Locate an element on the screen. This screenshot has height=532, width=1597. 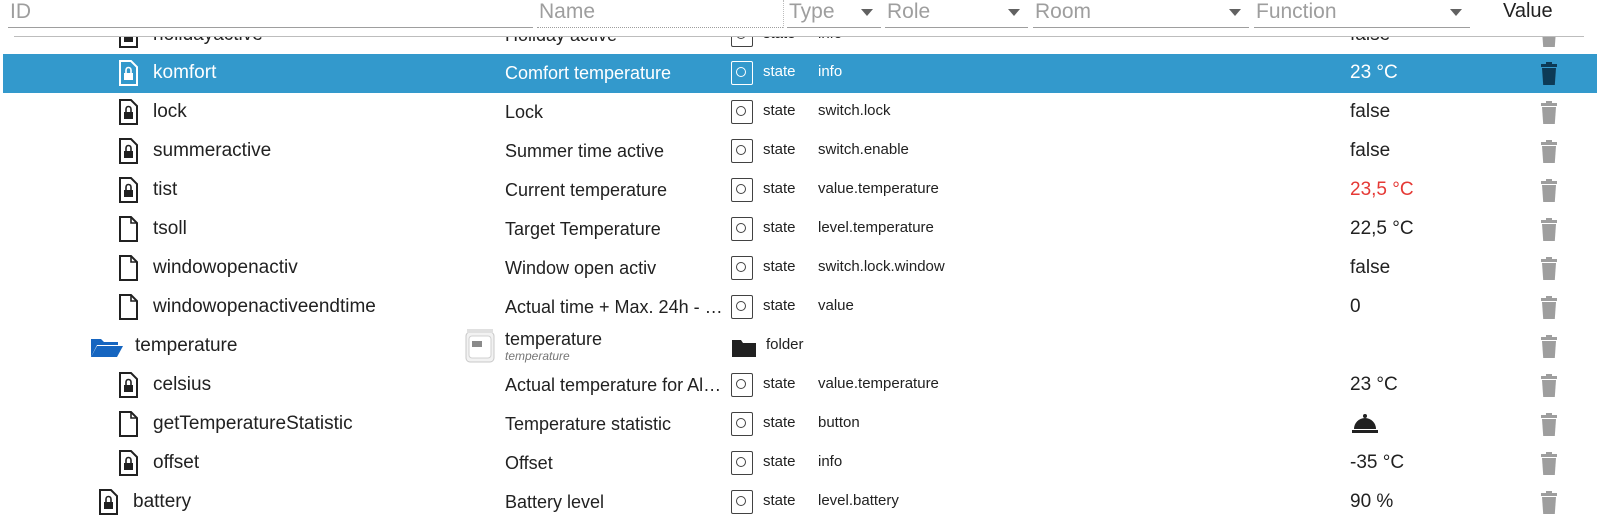
room-filter-label: Room is located at coordinates (1063, 11).